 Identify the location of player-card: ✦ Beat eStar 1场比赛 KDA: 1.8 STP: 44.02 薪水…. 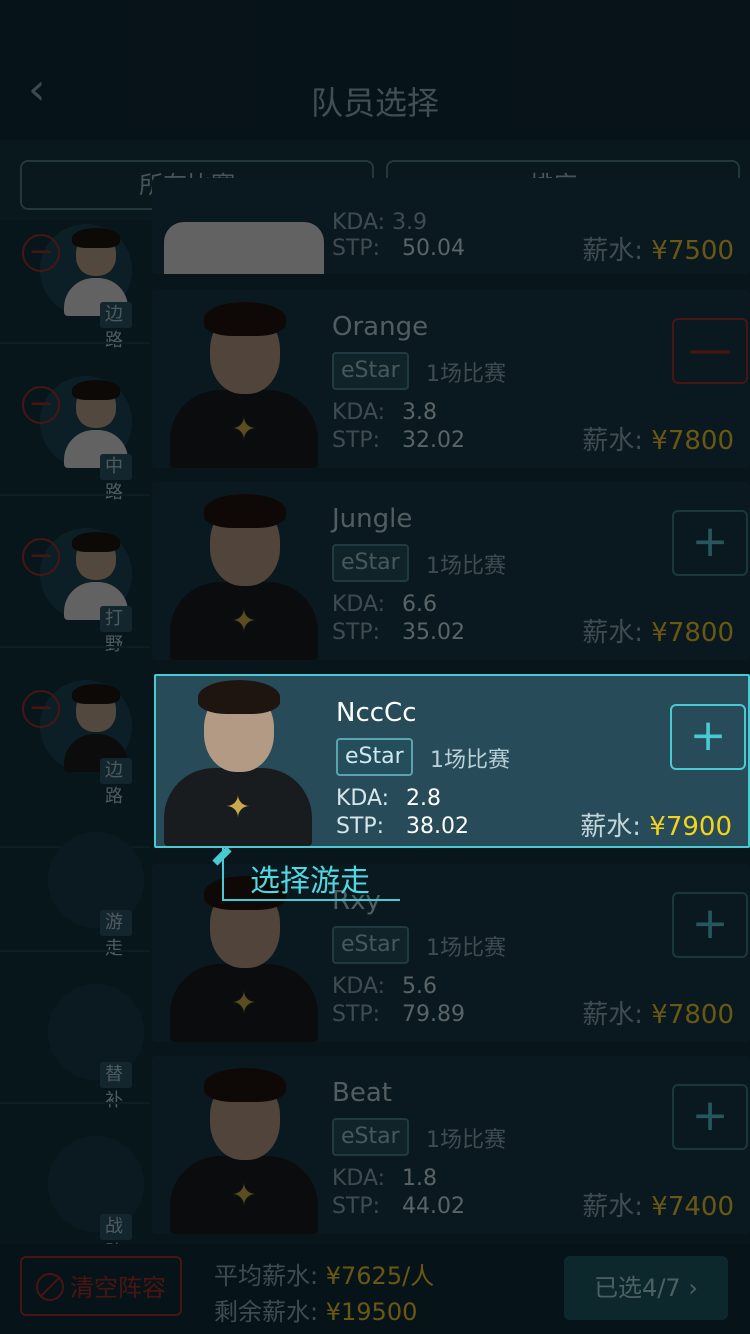
(451, 1145).